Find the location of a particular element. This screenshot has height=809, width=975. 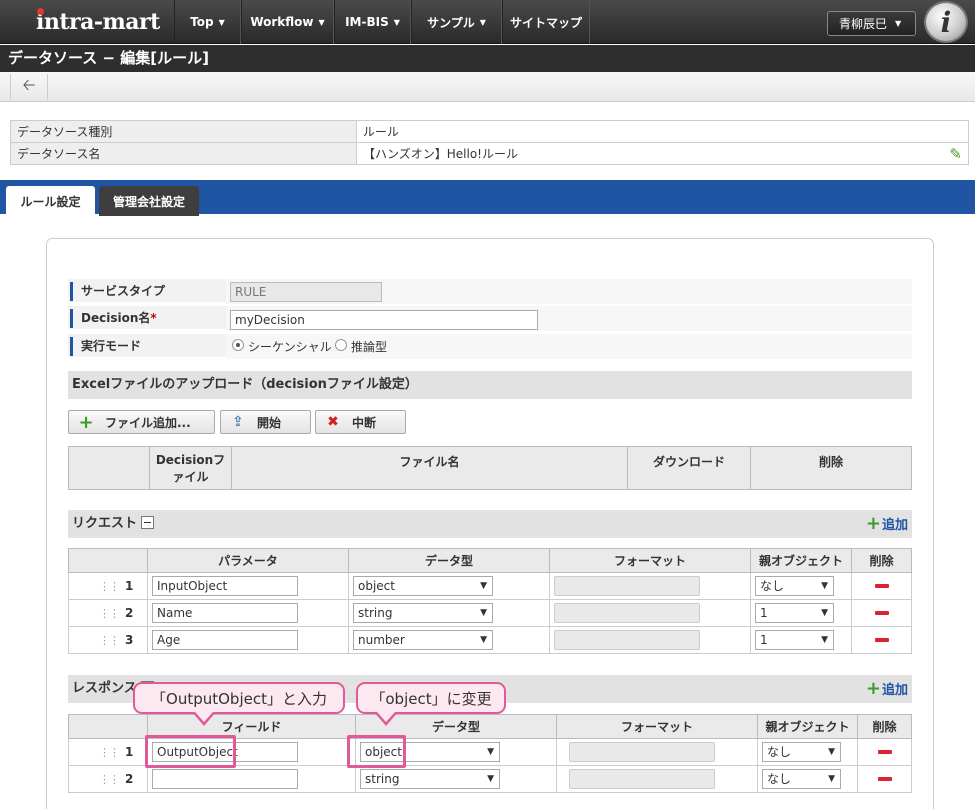

request-add-link: +追加 is located at coordinates (887, 525).